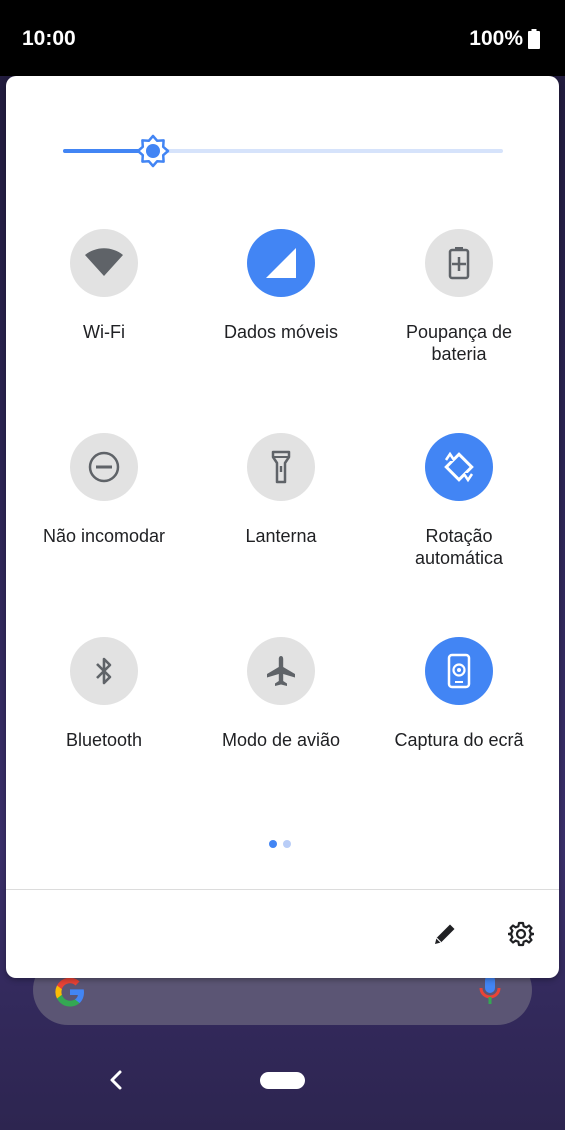 Image resolution: width=565 pixels, height=1130 pixels. What do you see at coordinates (282, 1080) in the screenshot?
I see `home-button` at bounding box center [282, 1080].